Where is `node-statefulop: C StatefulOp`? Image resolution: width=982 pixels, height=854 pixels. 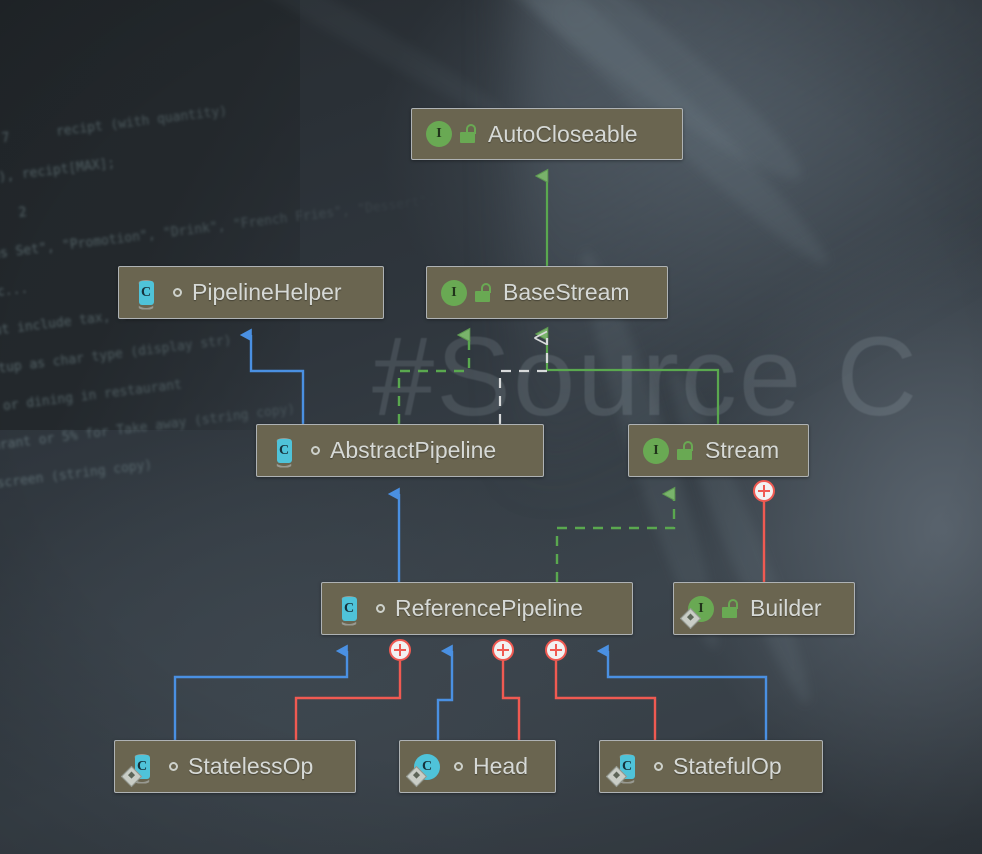
node-statefulop: C StatefulOp is located at coordinates (711, 766).